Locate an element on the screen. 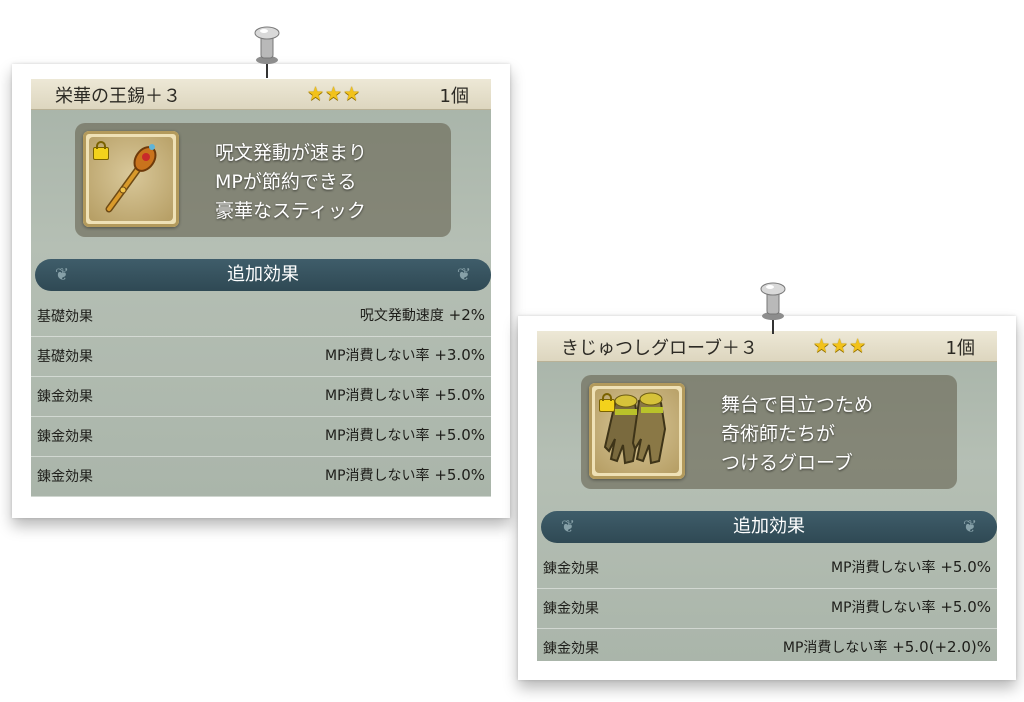 This screenshot has width=1024, height=702. item-description: 舞台で目立つため 奇術師たちが つけるグローブ is located at coordinates (797, 434).